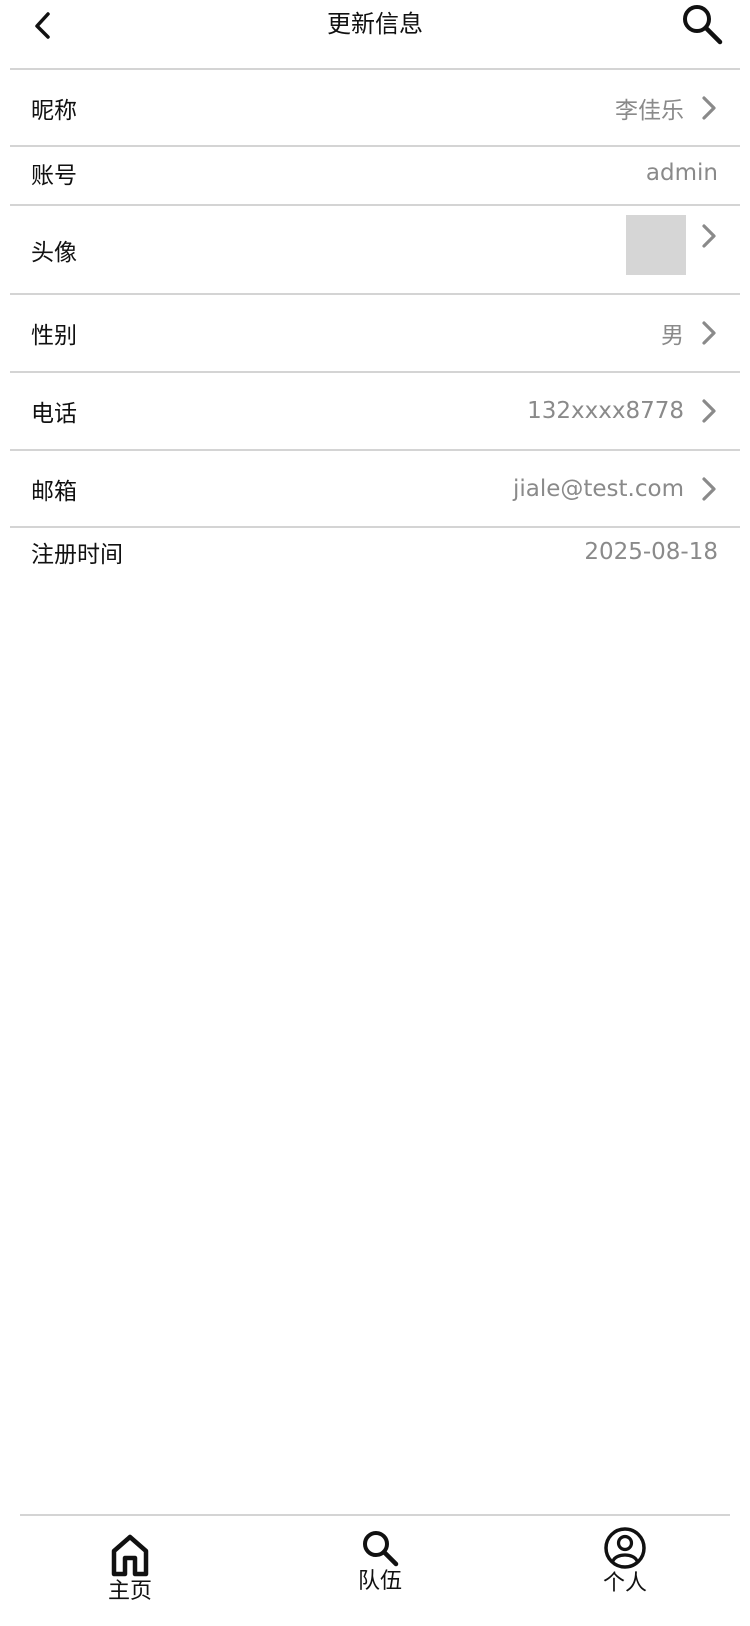 The height and width of the screenshot is (1626, 750). I want to click on tab-profile: 个人, so click(625, 1562).